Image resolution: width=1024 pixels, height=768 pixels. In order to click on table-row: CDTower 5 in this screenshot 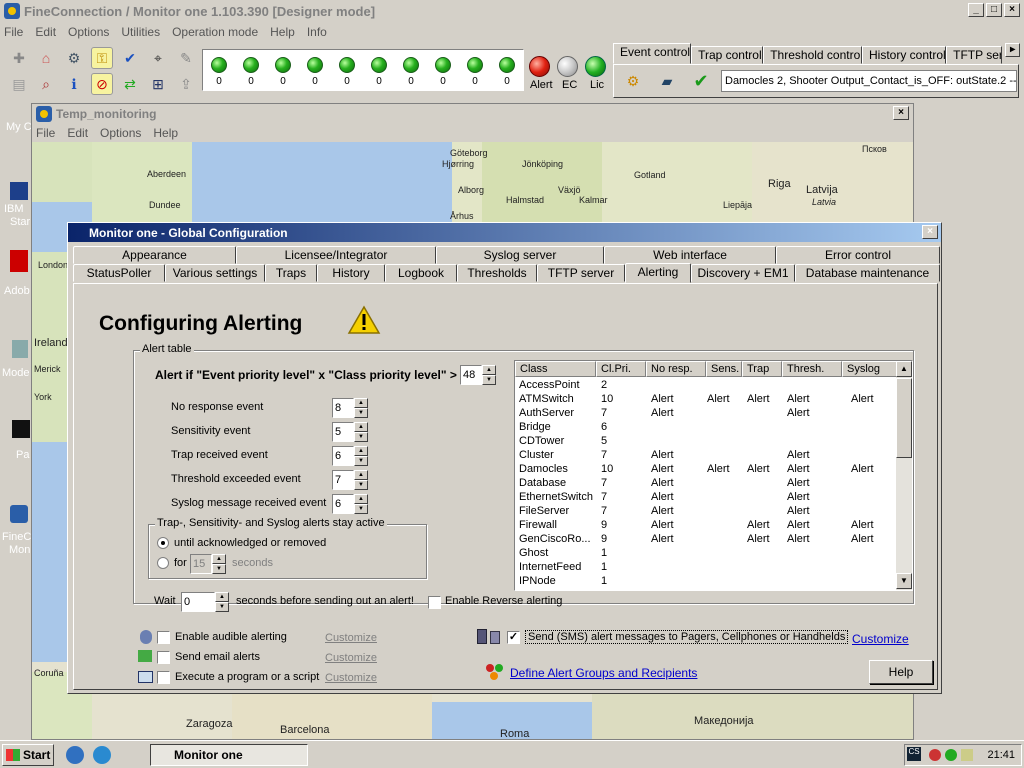, I will do `click(706, 441)`.